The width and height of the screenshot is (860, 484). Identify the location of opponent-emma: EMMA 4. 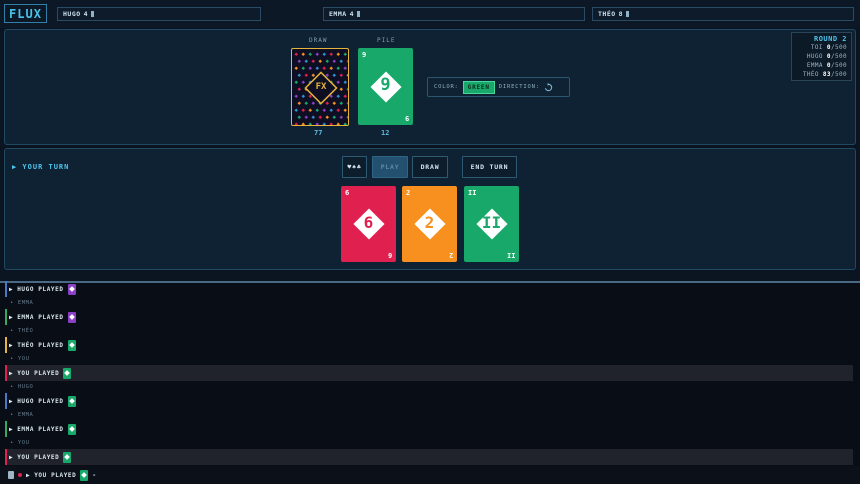
(454, 14).